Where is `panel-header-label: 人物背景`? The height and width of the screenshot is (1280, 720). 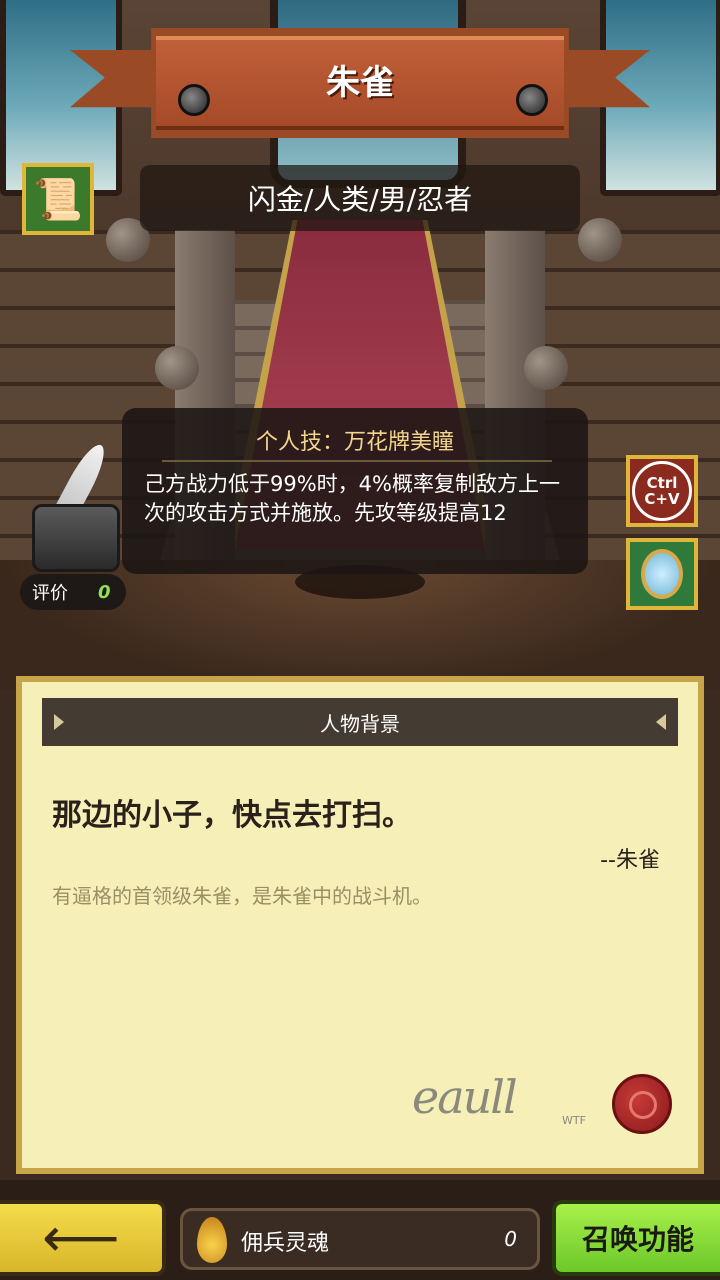 panel-header-label: 人物背景 is located at coordinates (360, 723).